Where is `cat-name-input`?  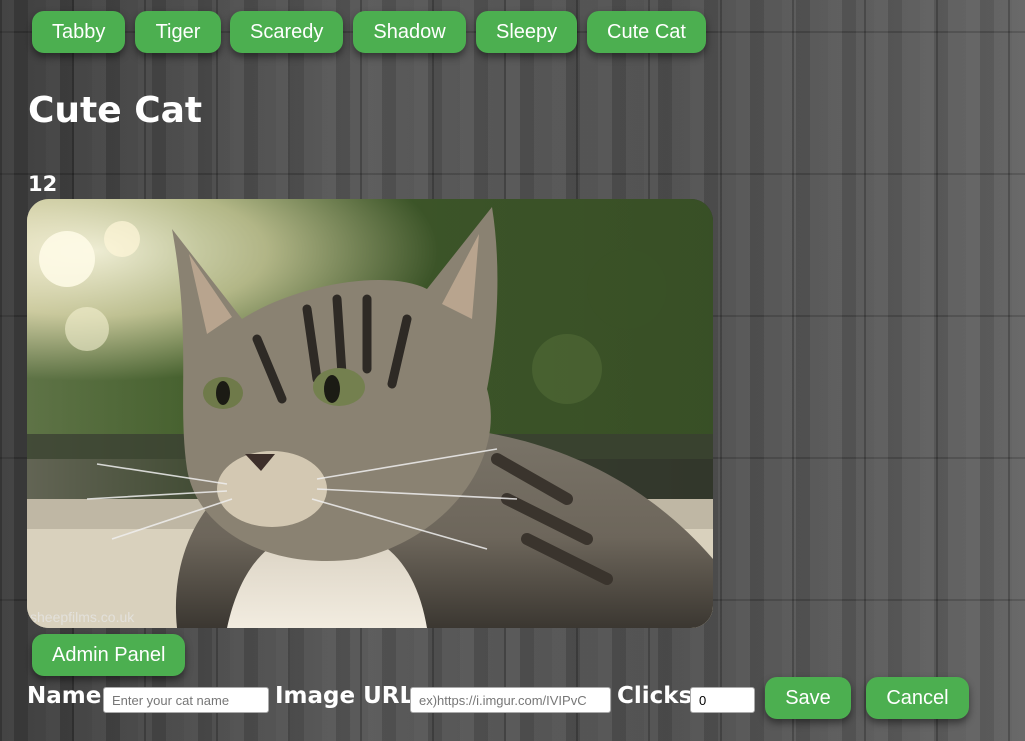 cat-name-input is located at coordinates (186, 700).